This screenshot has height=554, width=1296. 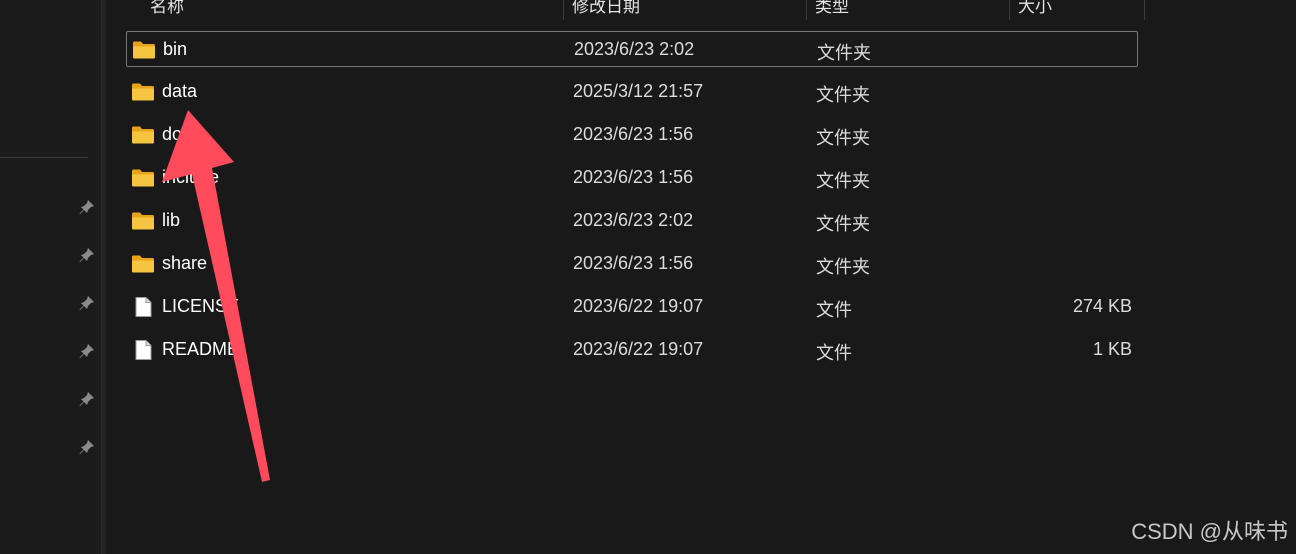 What do you see at coordinates (180, 91) in the screenshot?
I see `file-name: data` at bounding box center [180, 91].